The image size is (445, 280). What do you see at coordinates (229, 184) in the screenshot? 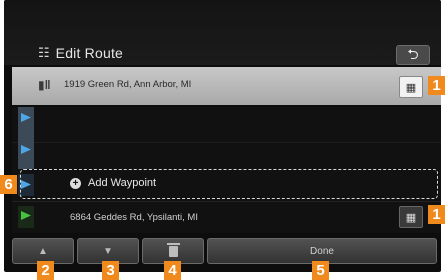
I see `add-waypoint-highlight` at bounding box center [229, 184].